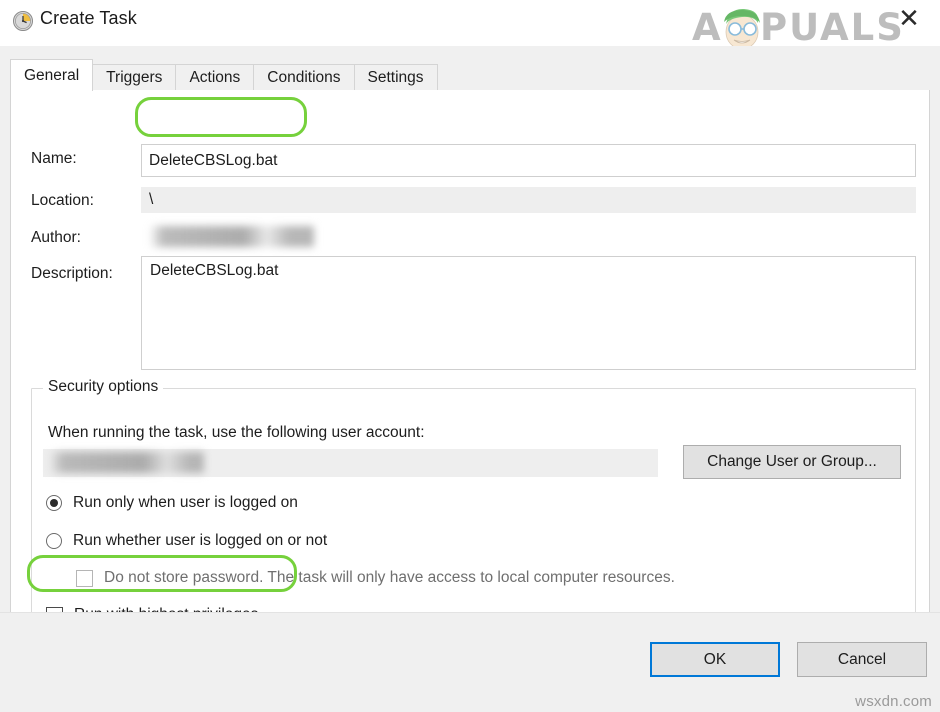 This screenshot has width=940, height=712. I want to click on radio-label-whether-logged: Run whether user is logged on or not, so click(200, 540).